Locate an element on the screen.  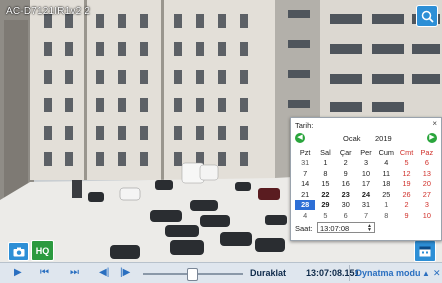
close-icon: ✕ is located at coordinates (437, 273).